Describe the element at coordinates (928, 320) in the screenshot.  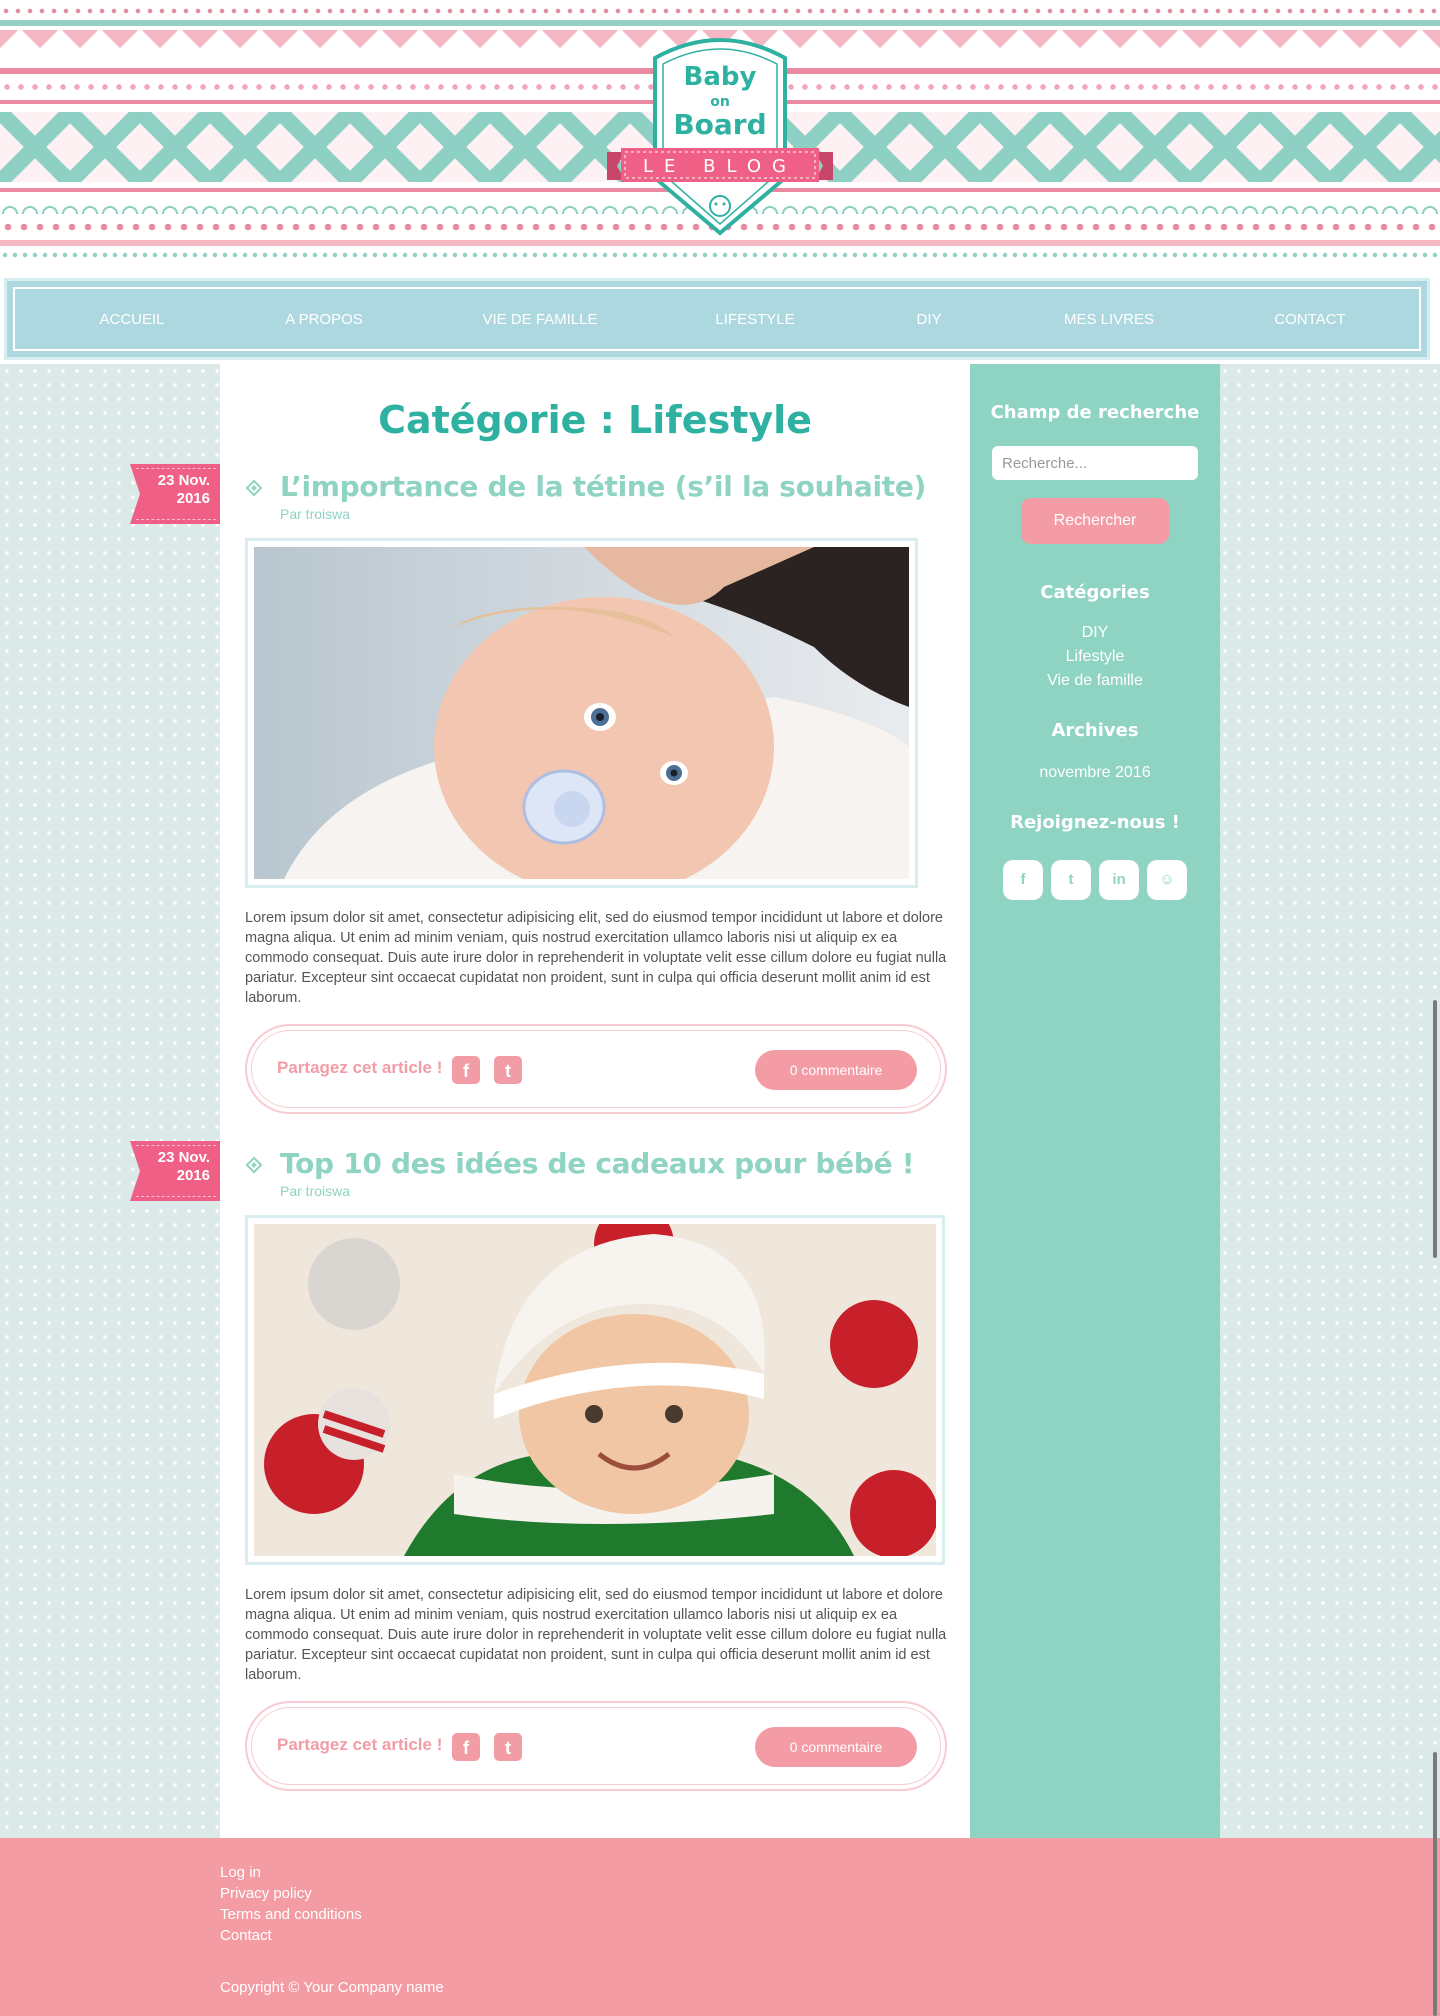
I see `nav-item-diy: DIY` at that location.